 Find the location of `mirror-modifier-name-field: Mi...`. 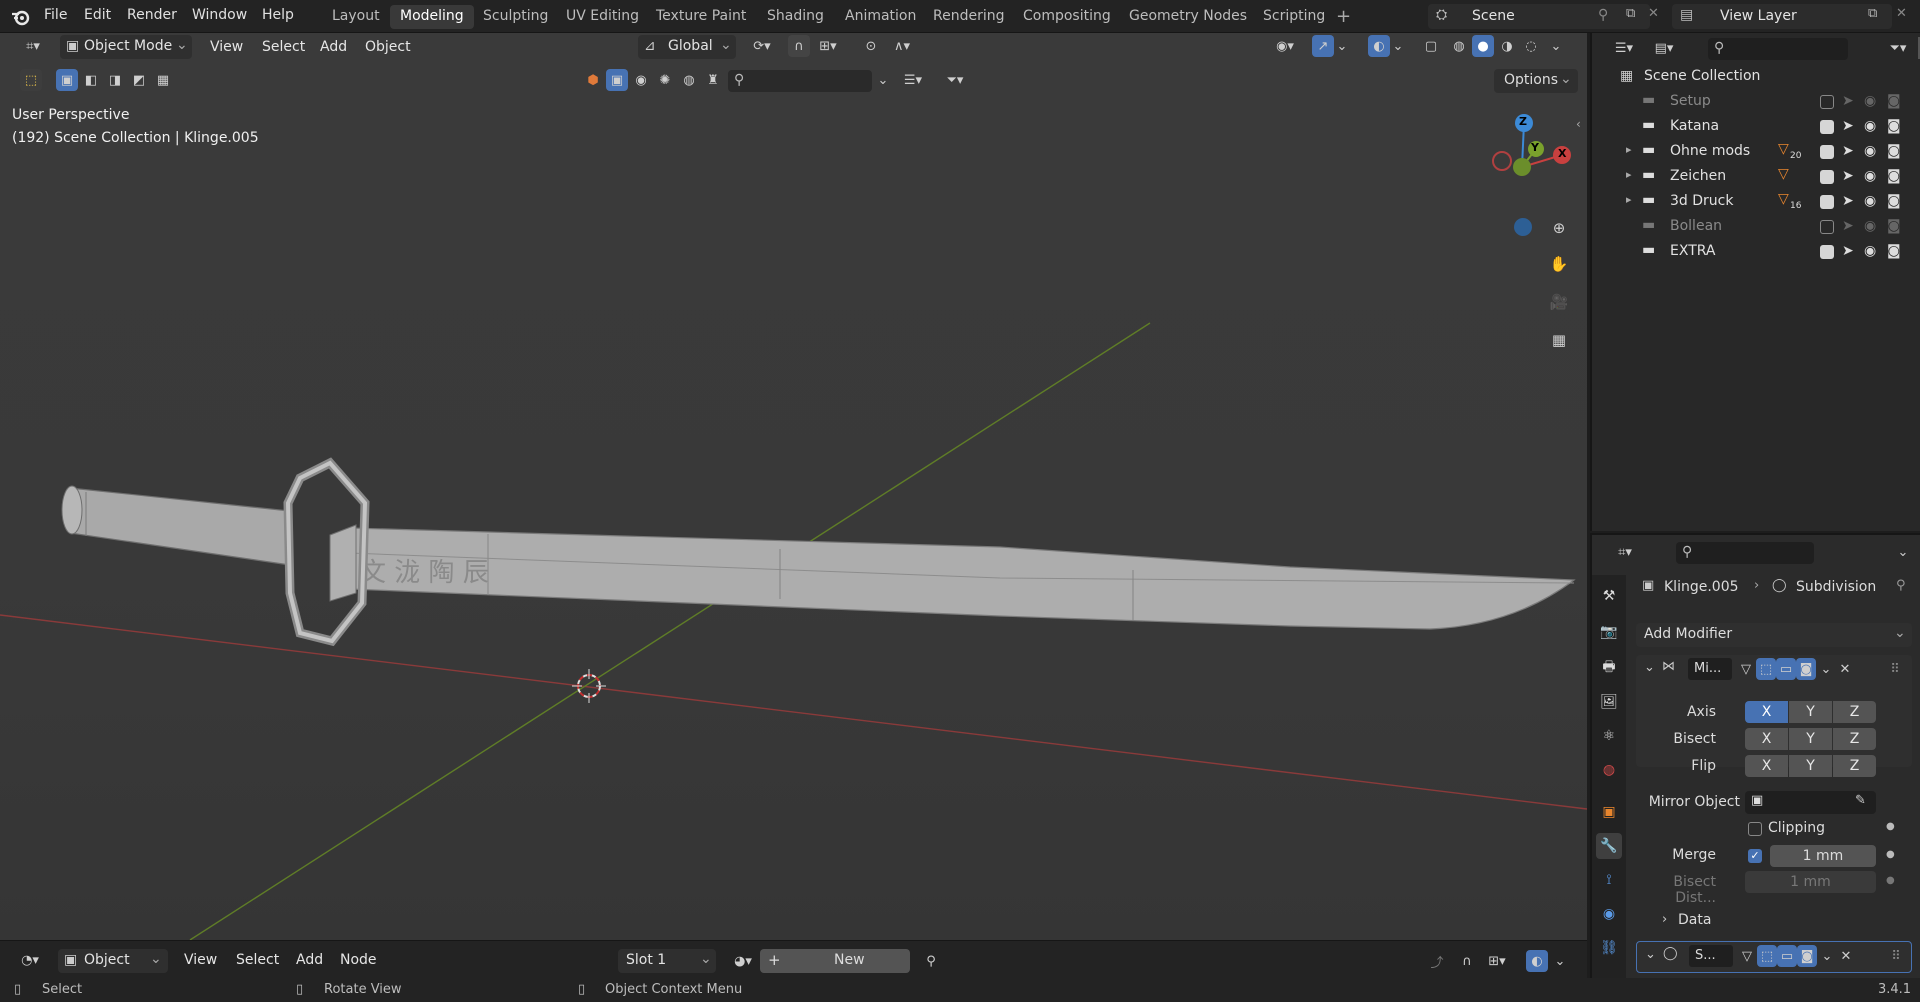

mirror-modifier-name-field: Mi... is located at coordinates (1710, 669).